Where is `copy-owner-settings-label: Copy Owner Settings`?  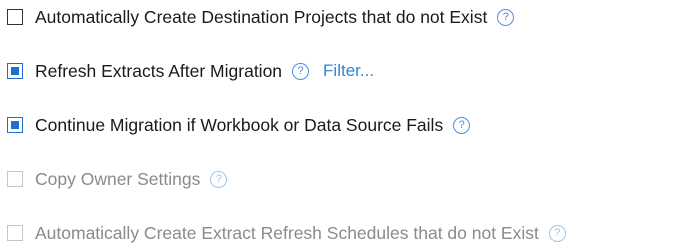
copy-owner-settings-label: Copy Owner Settings is located at coordinates (118, 178).